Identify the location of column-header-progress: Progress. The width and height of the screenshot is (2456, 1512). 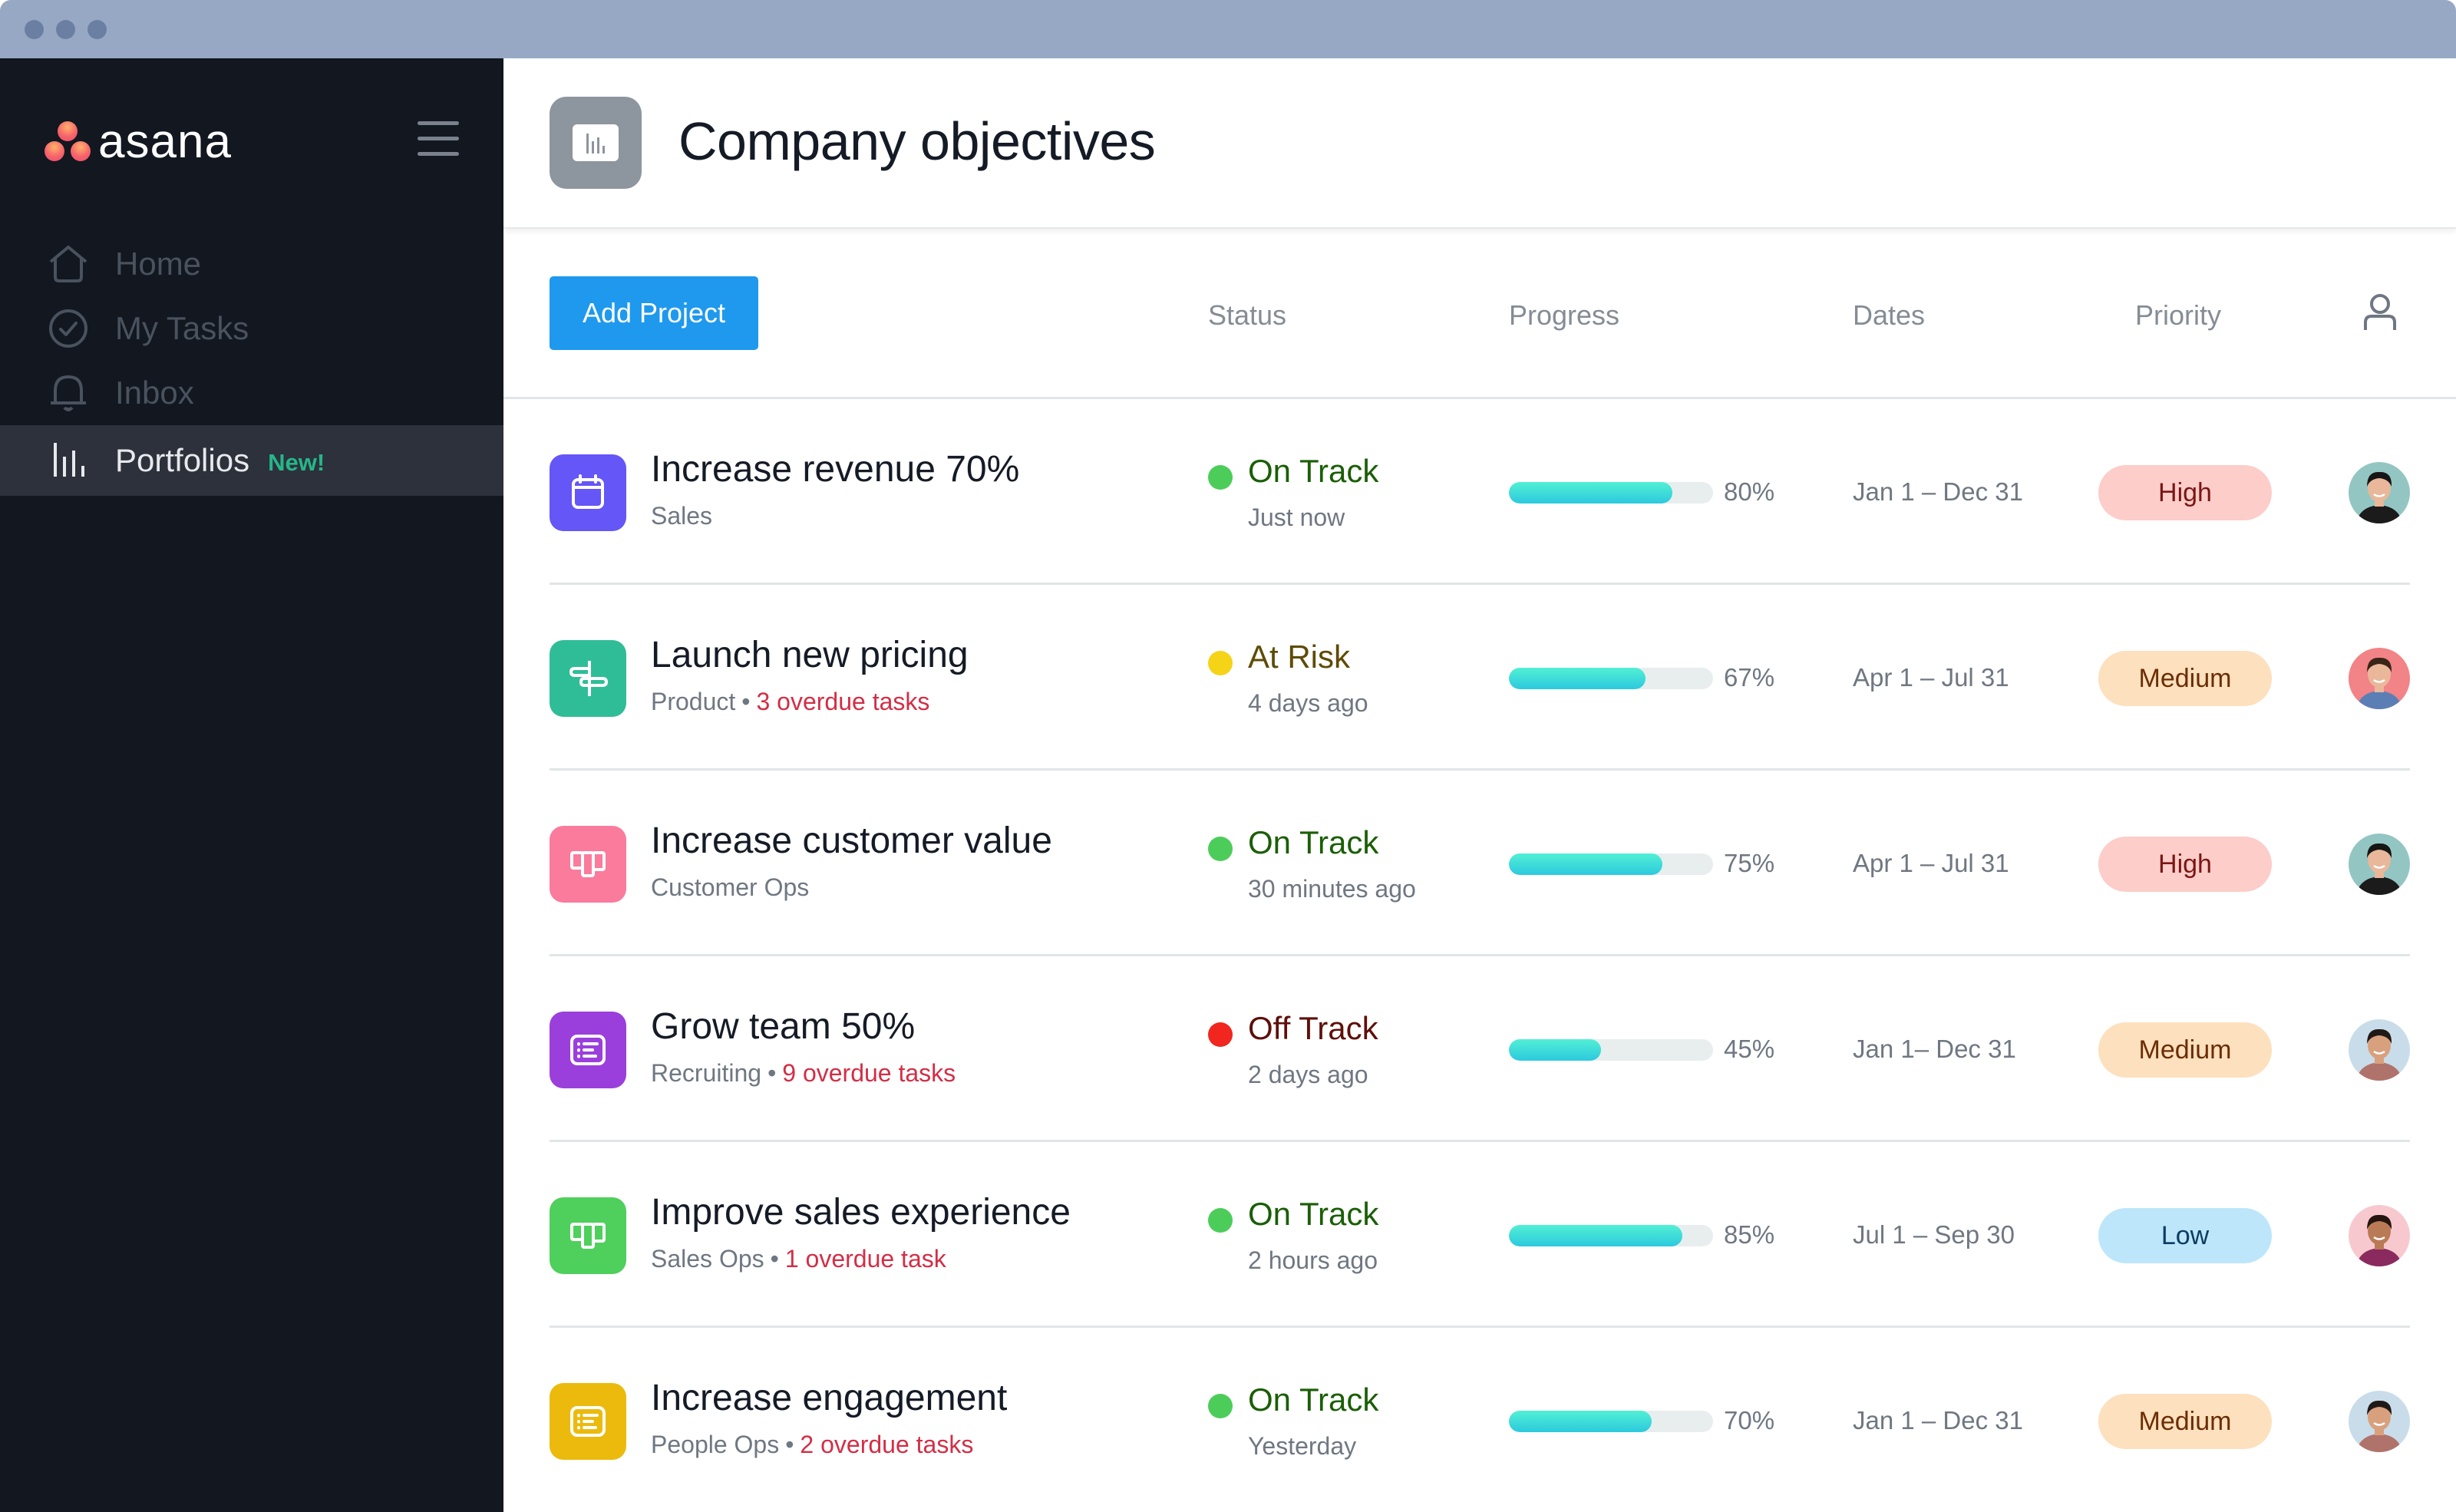
(1564, 316).